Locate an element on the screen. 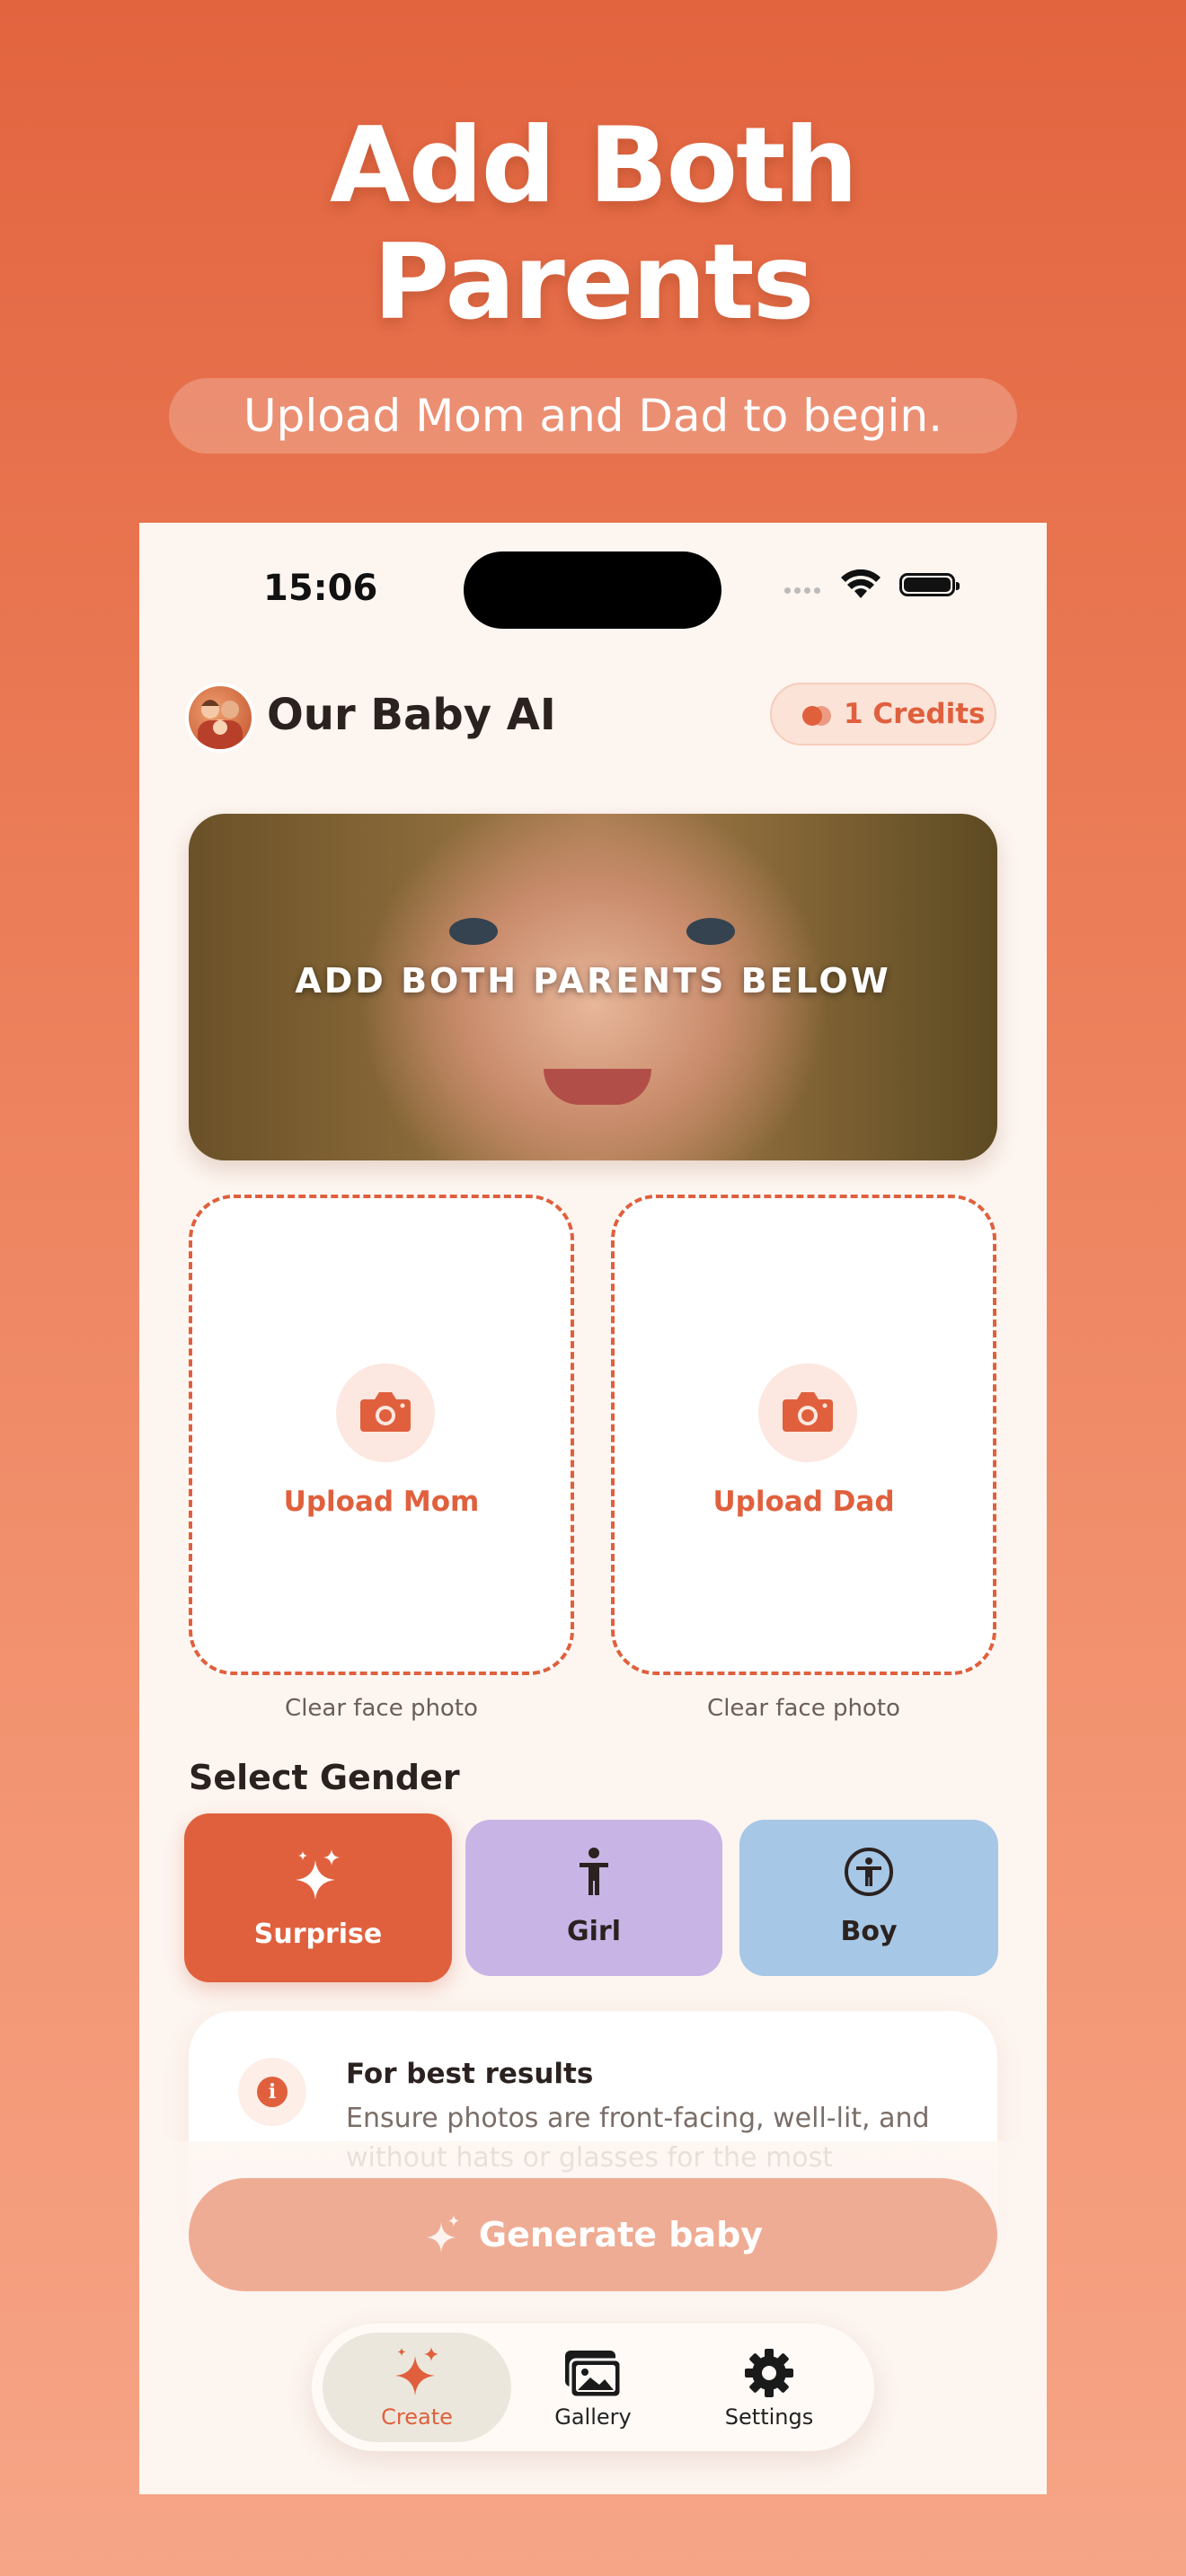  hero-image-mouth is located at coordinates (597, 1087).